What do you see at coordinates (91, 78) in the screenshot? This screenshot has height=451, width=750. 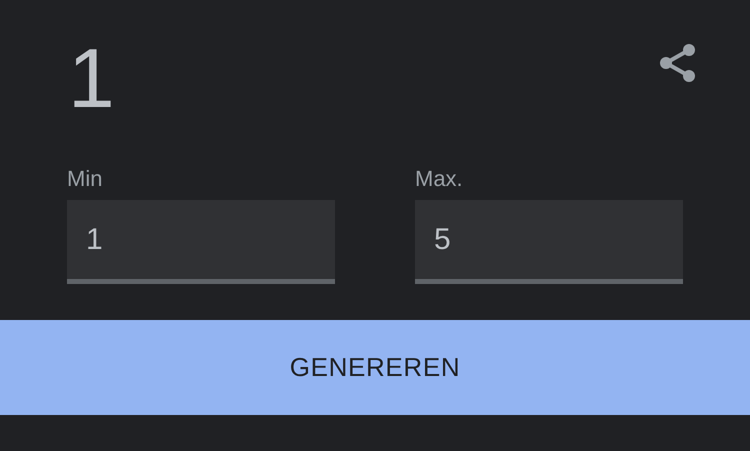 I see `result-number: 1` at bounding box center [91, 78].